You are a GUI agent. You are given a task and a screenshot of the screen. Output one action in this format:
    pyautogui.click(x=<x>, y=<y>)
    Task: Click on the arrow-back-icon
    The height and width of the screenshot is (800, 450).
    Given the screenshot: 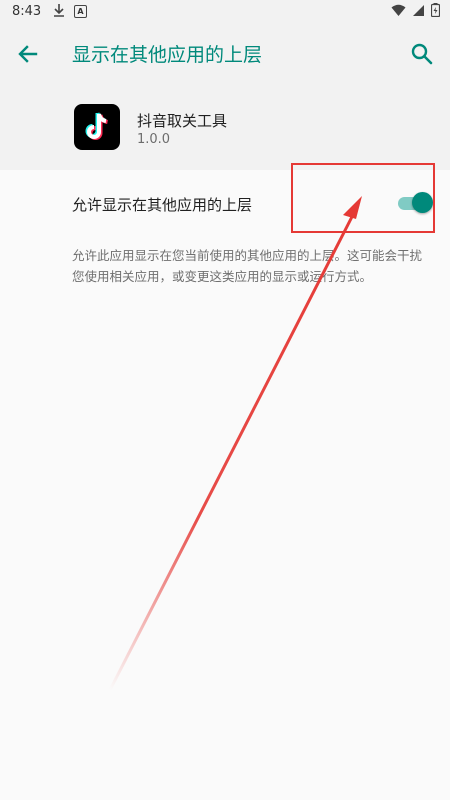 What is the action you would take?
    pyautogui.click(x=28, y=54)
    